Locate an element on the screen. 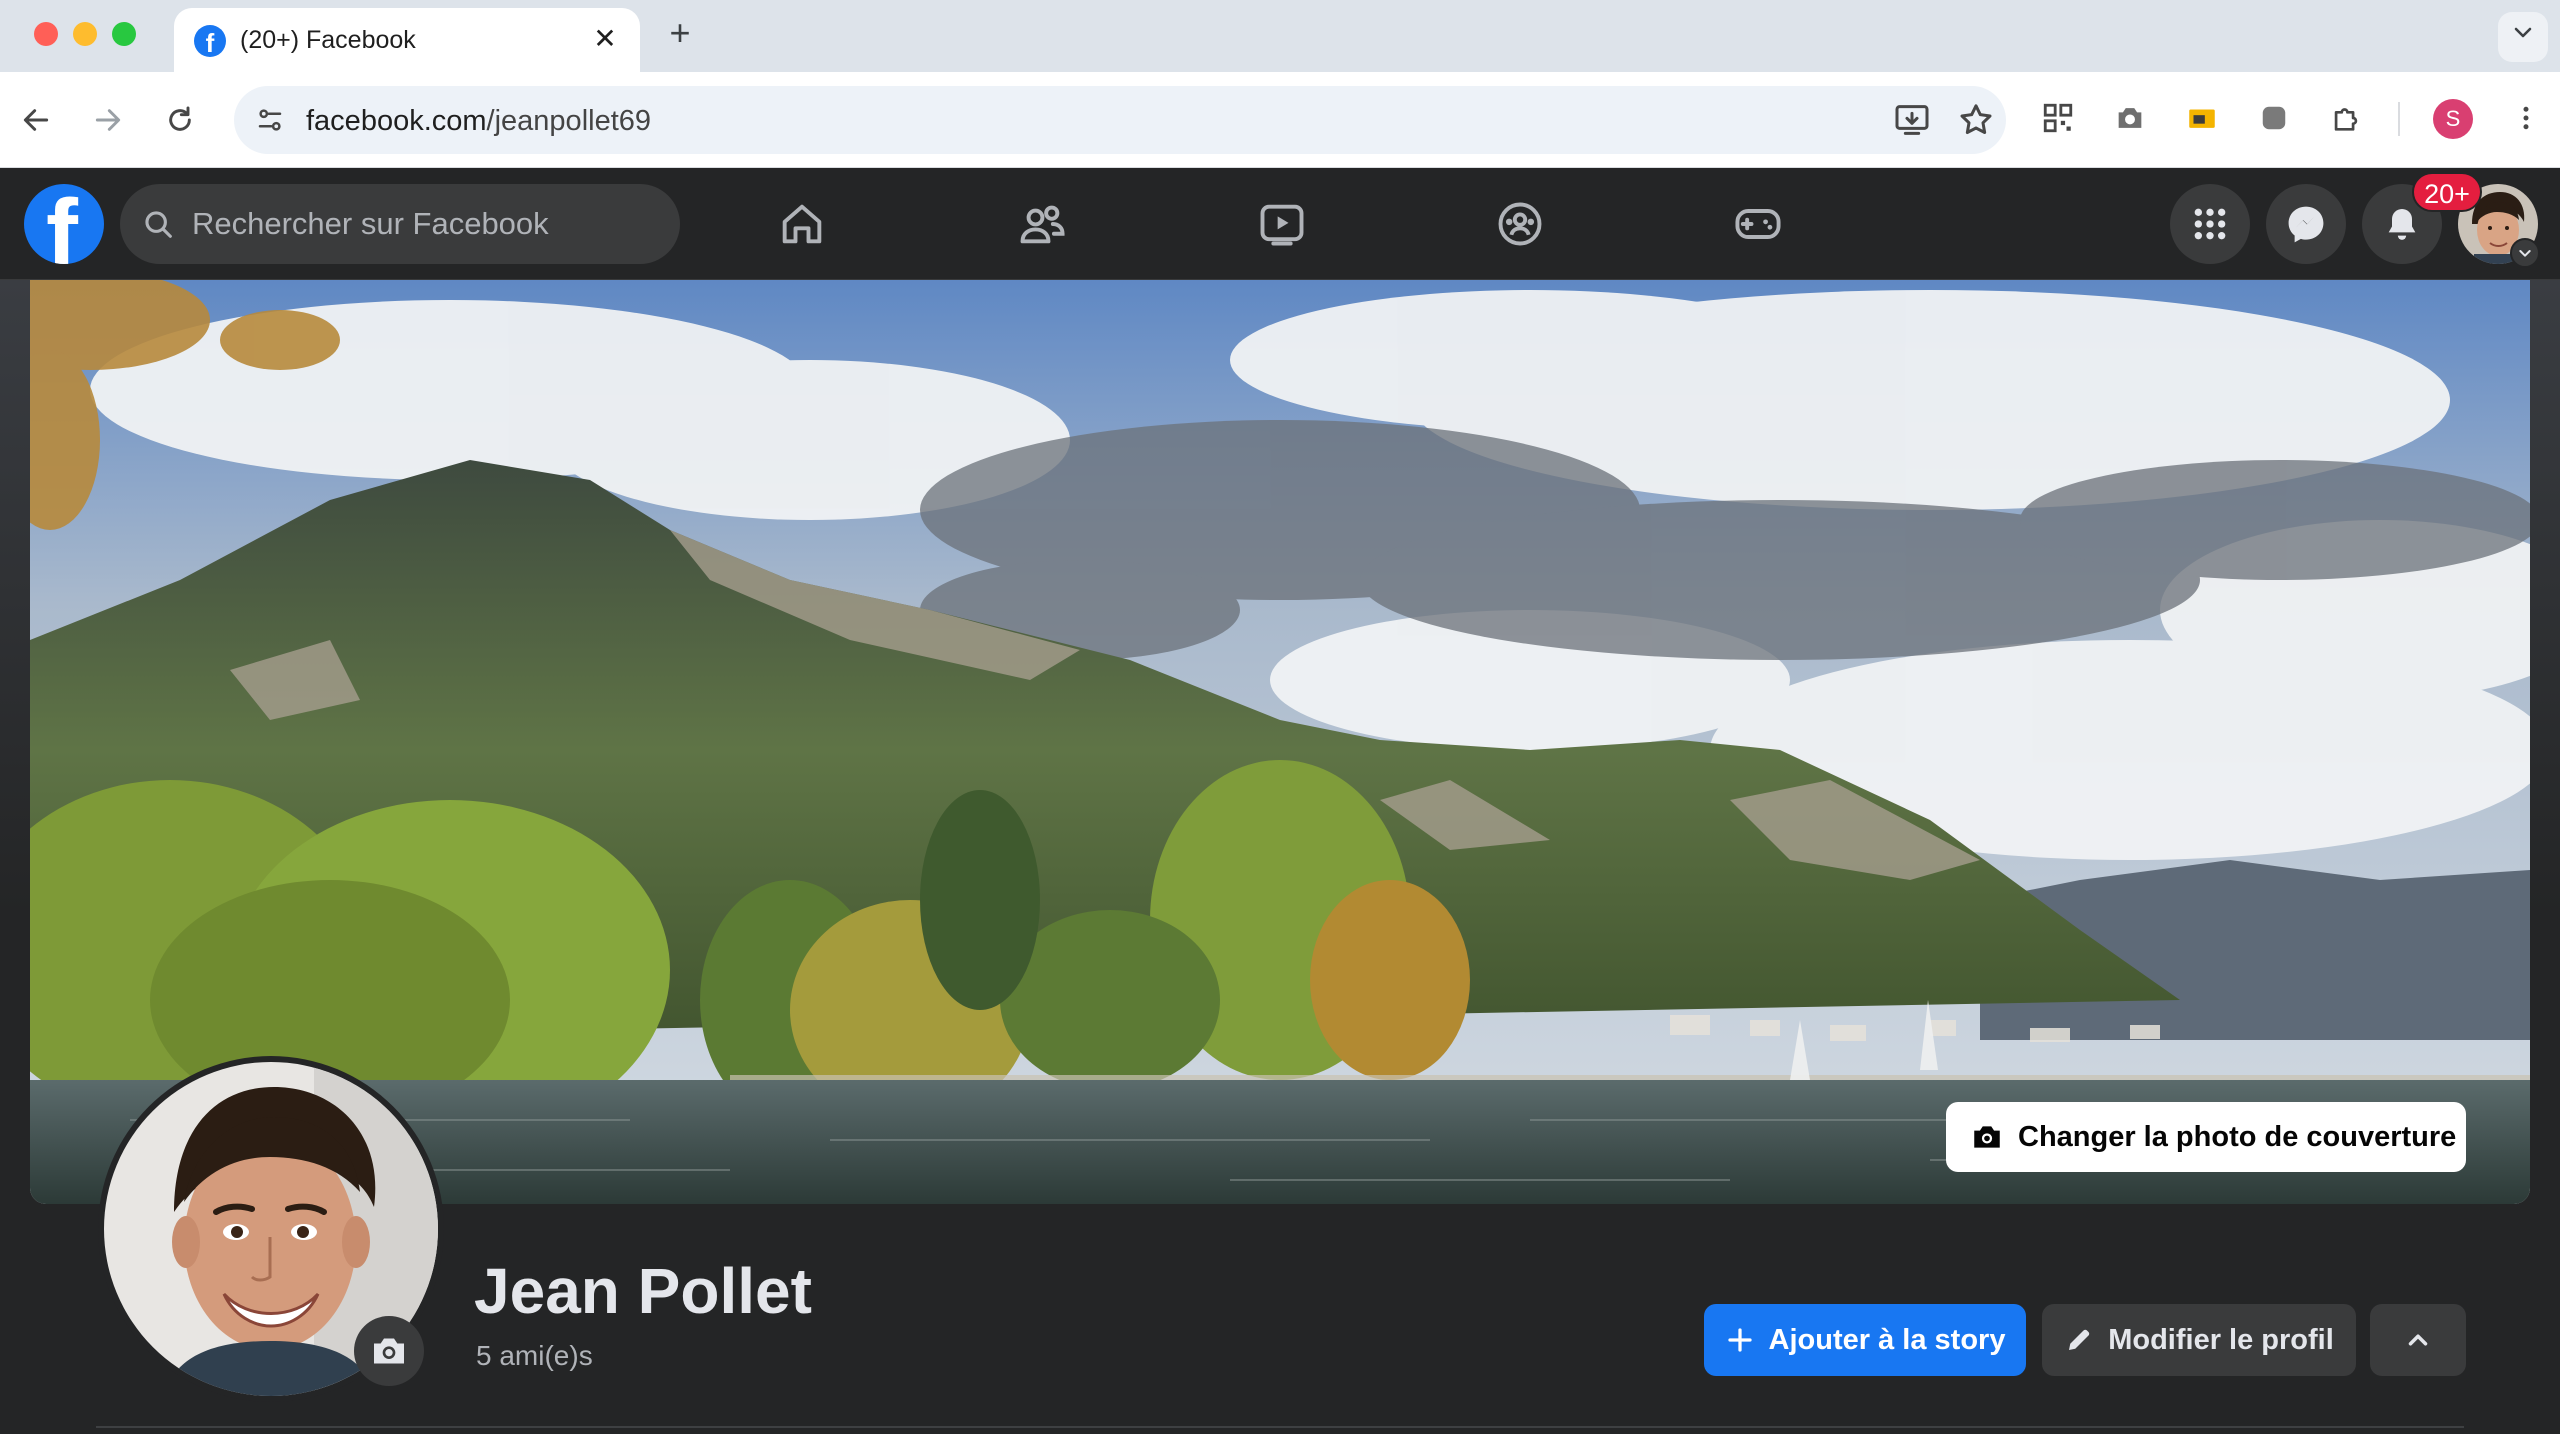 The image size is (2560, 1434). home-icon is located at coordinates (802, 224).